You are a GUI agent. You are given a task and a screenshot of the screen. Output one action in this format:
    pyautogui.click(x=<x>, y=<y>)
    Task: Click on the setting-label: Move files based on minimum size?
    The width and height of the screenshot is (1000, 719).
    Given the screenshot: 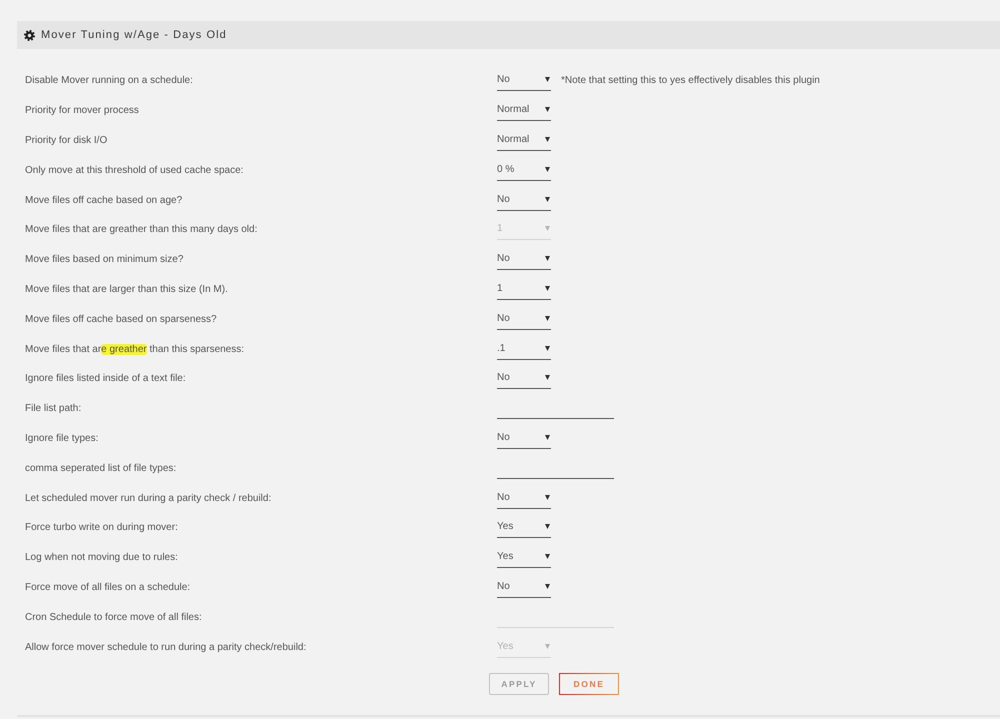 What is the action you would take?
    pyautogui.click(x=104, y=260)
    